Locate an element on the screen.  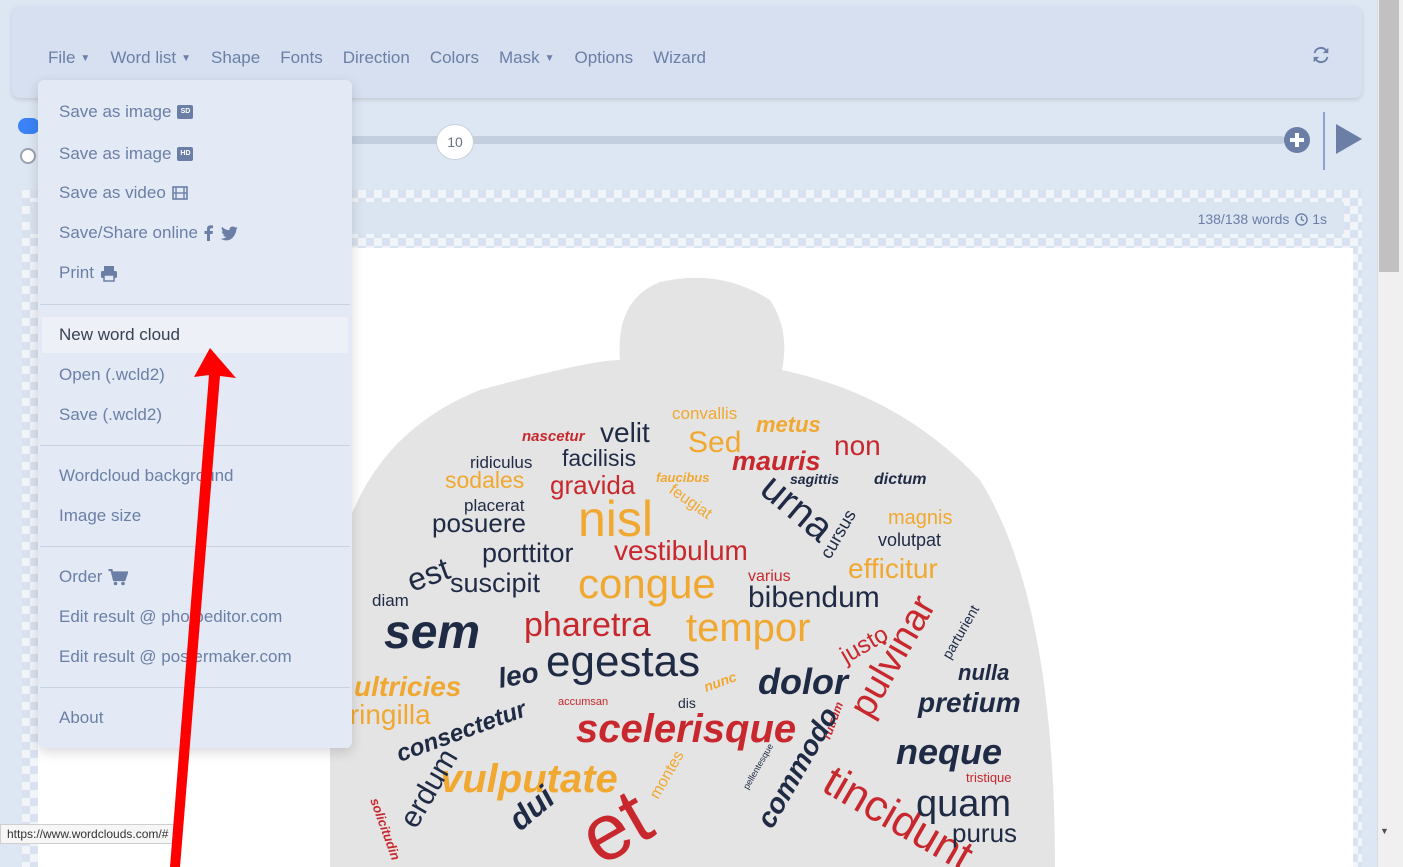
slider-thumb: 10 is located at coordinates (455, 142).